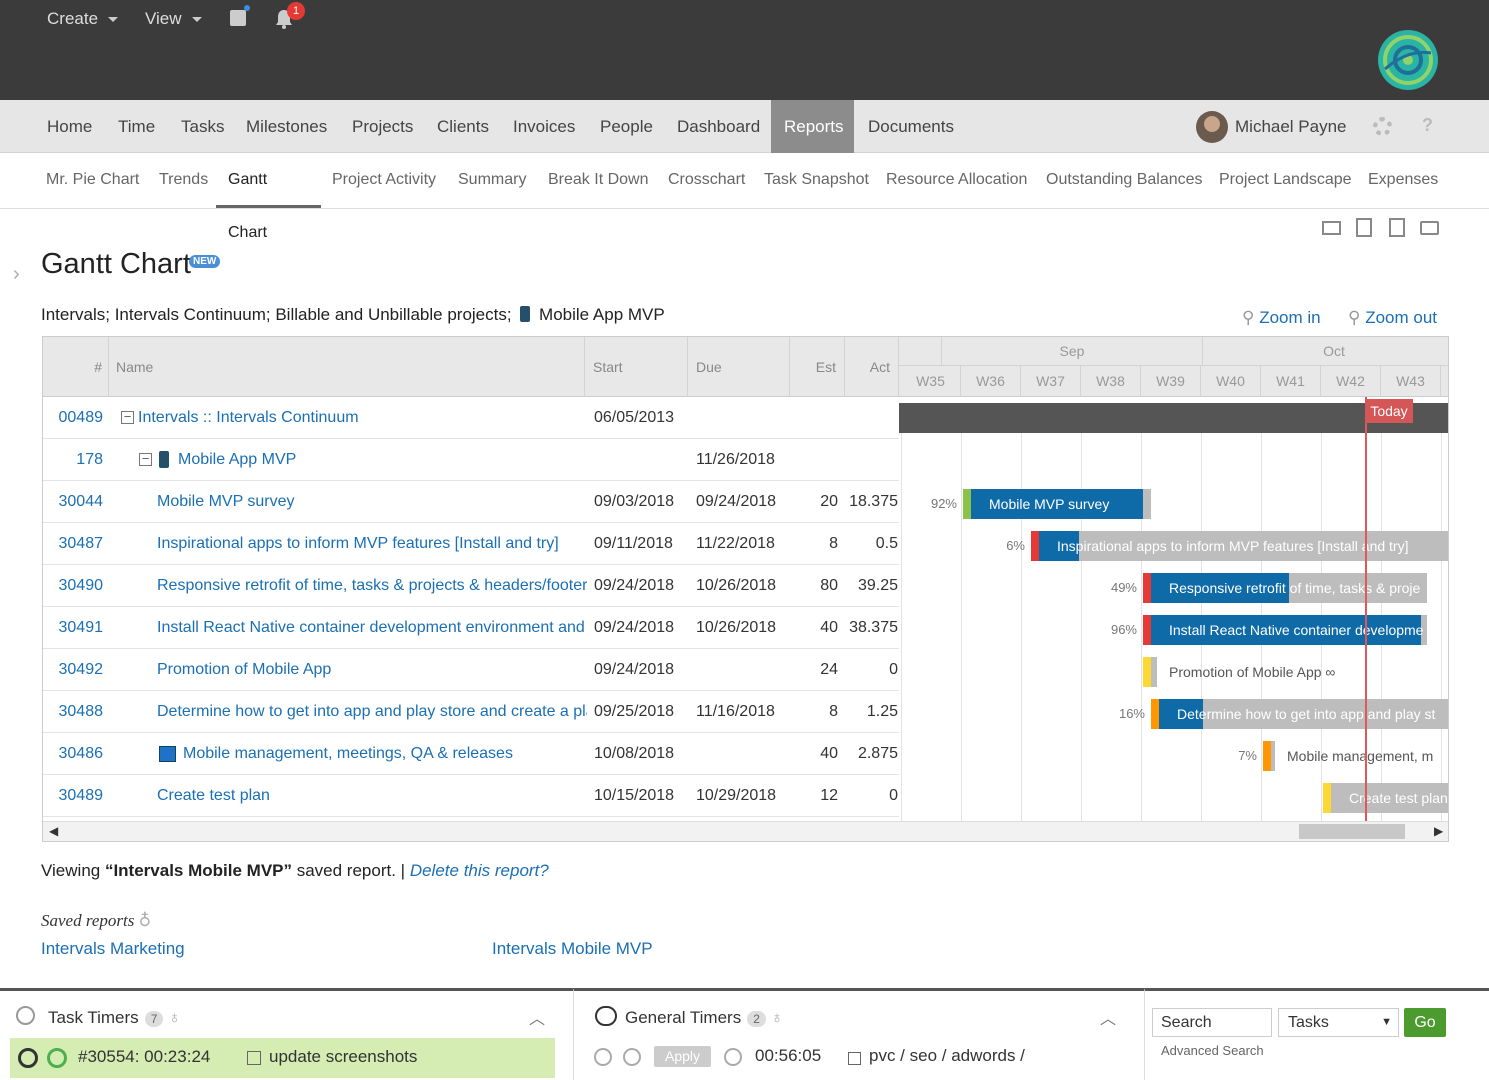 This screenshot has height=1080, width=1489. I want to click on user-name: Michael Payne, so click(1291, 126).